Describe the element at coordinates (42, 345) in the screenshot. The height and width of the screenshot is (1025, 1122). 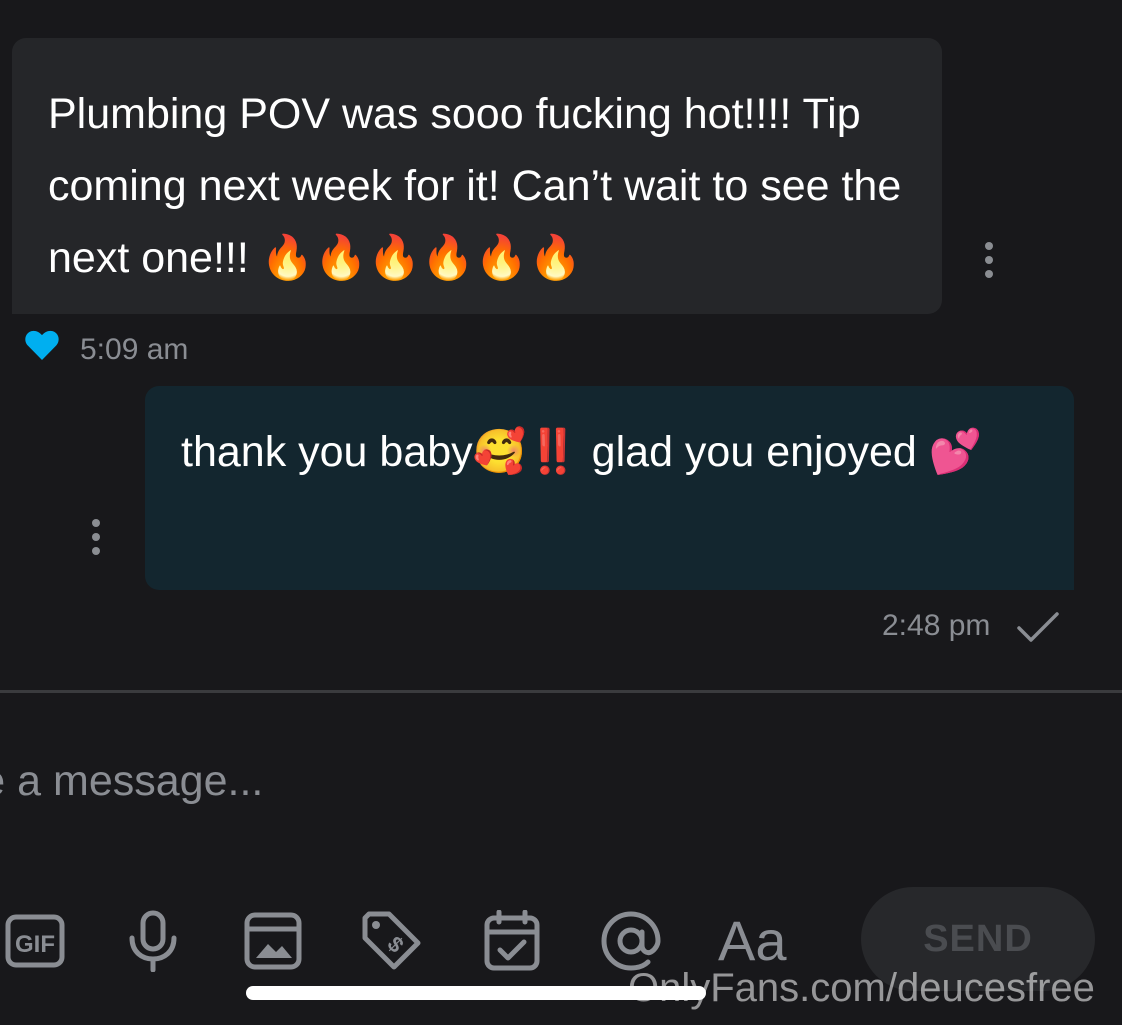
I see `like-heart-icon` at that location.